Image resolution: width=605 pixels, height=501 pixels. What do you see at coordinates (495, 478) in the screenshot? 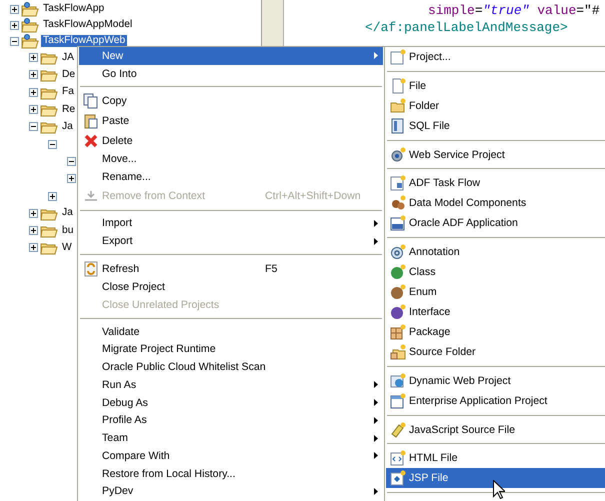
I see `menu-item: JSP File` at bounding box center [495, 478].